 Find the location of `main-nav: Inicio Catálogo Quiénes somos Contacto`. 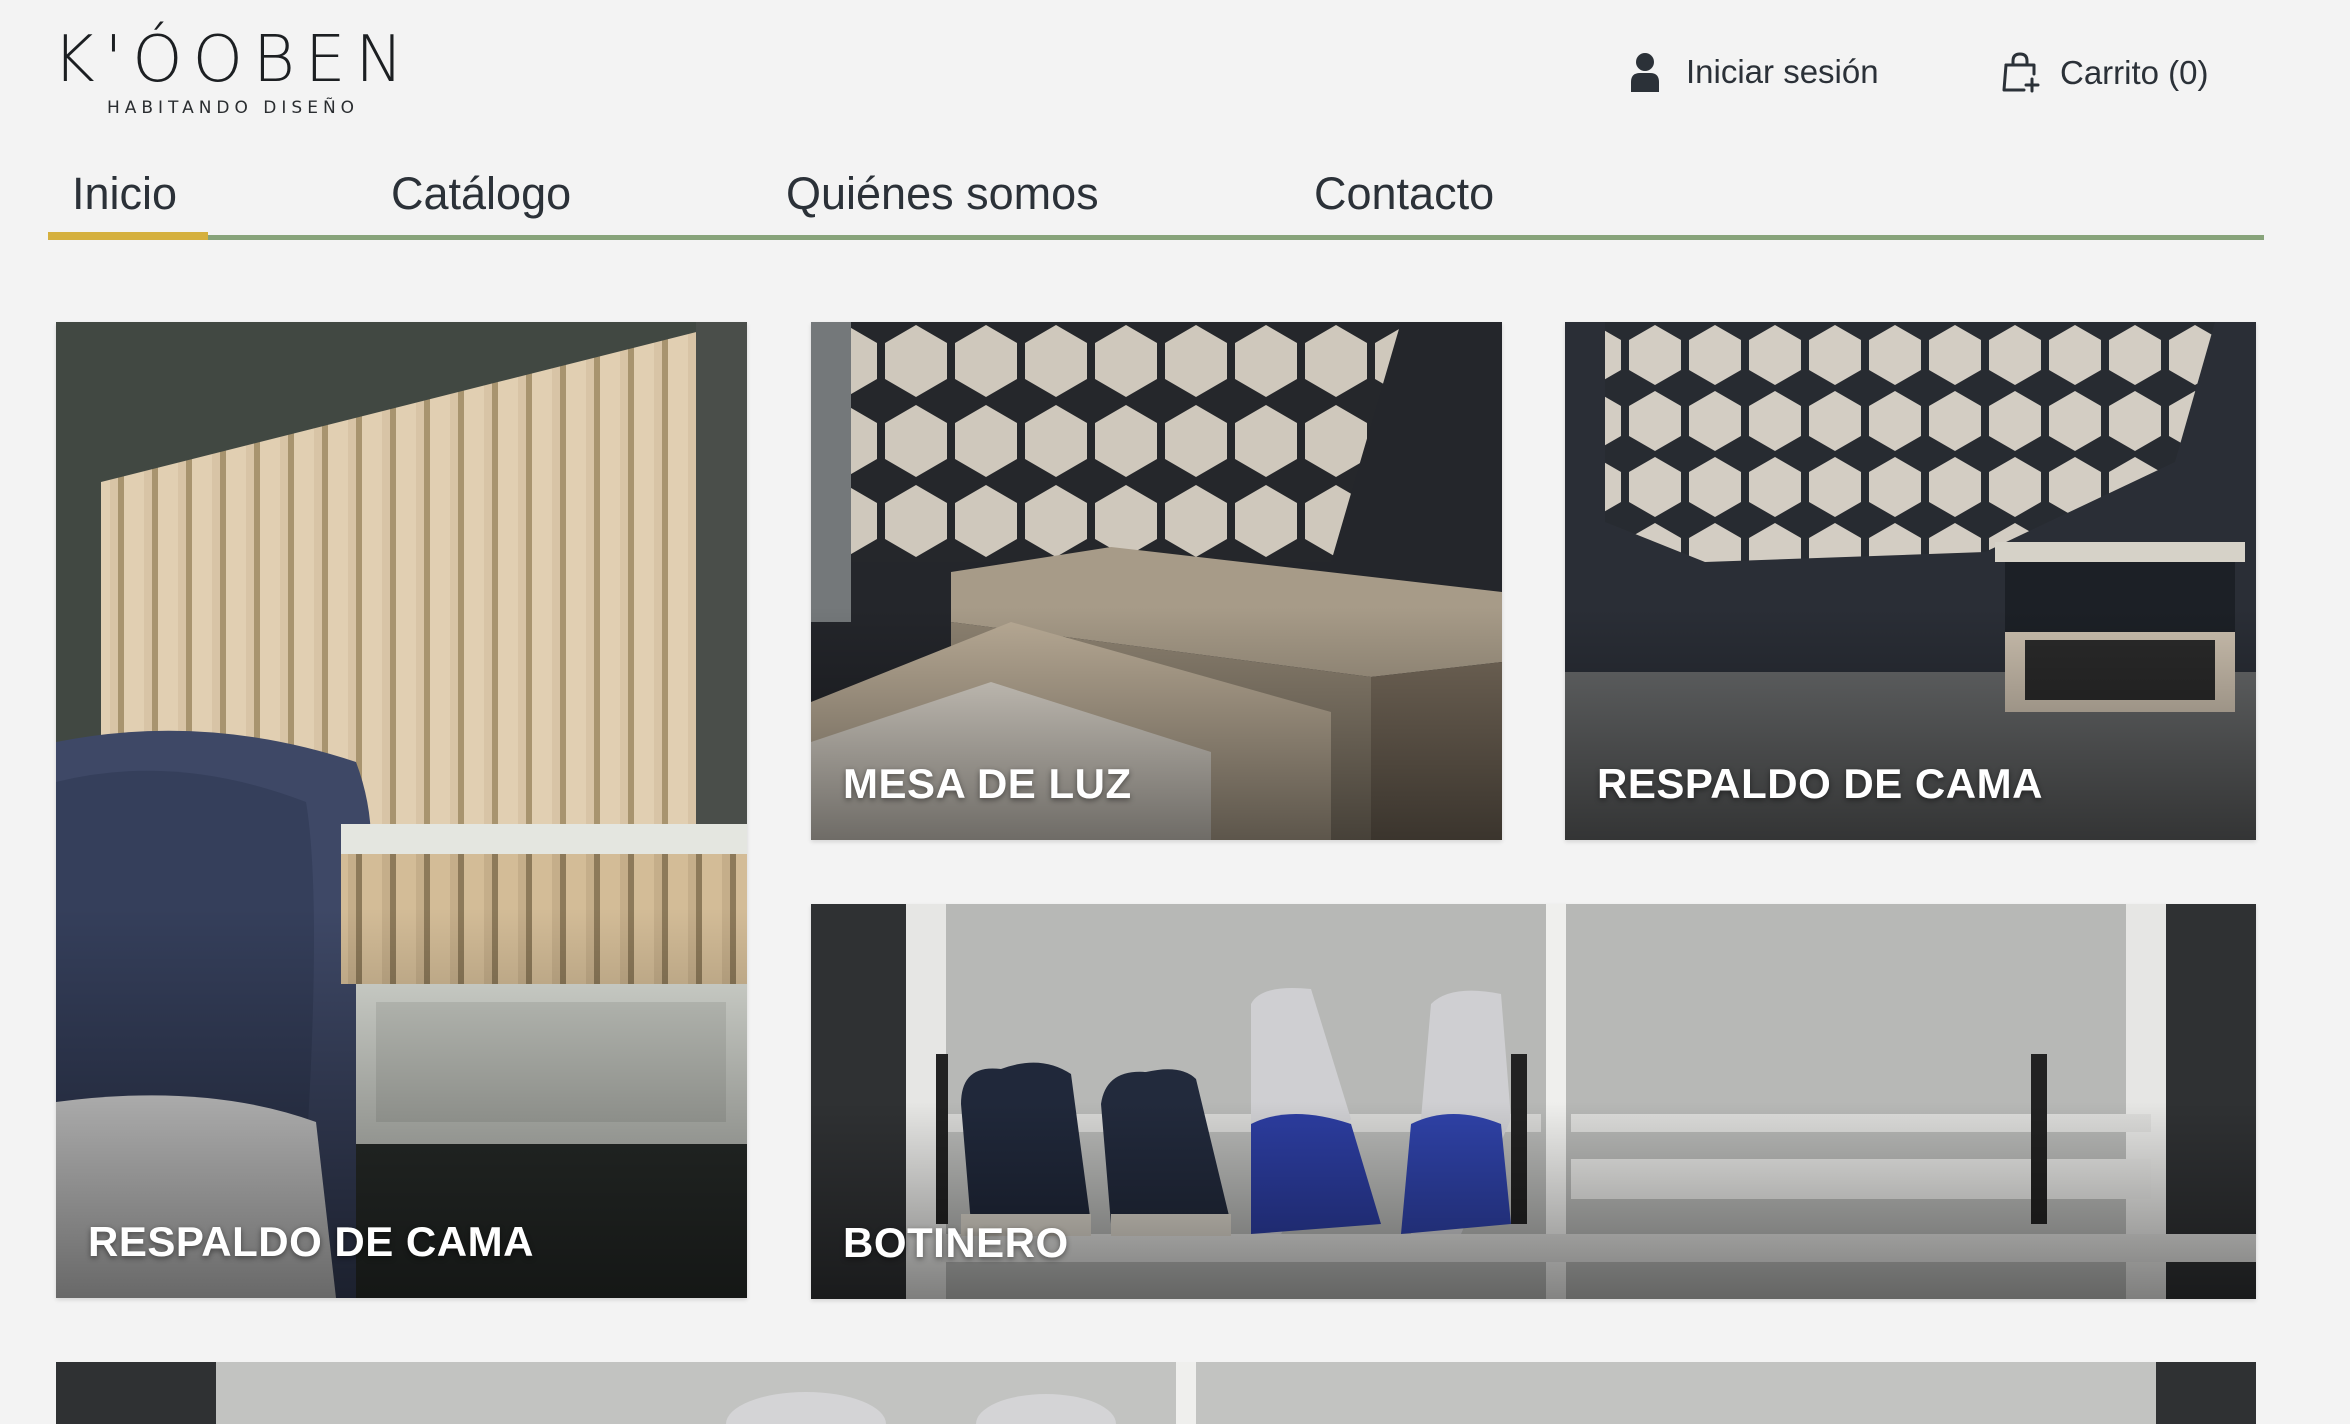

main-nav: Inicio Catálogo Quiénes somos Contacto is located at coordinates (1156, 200).